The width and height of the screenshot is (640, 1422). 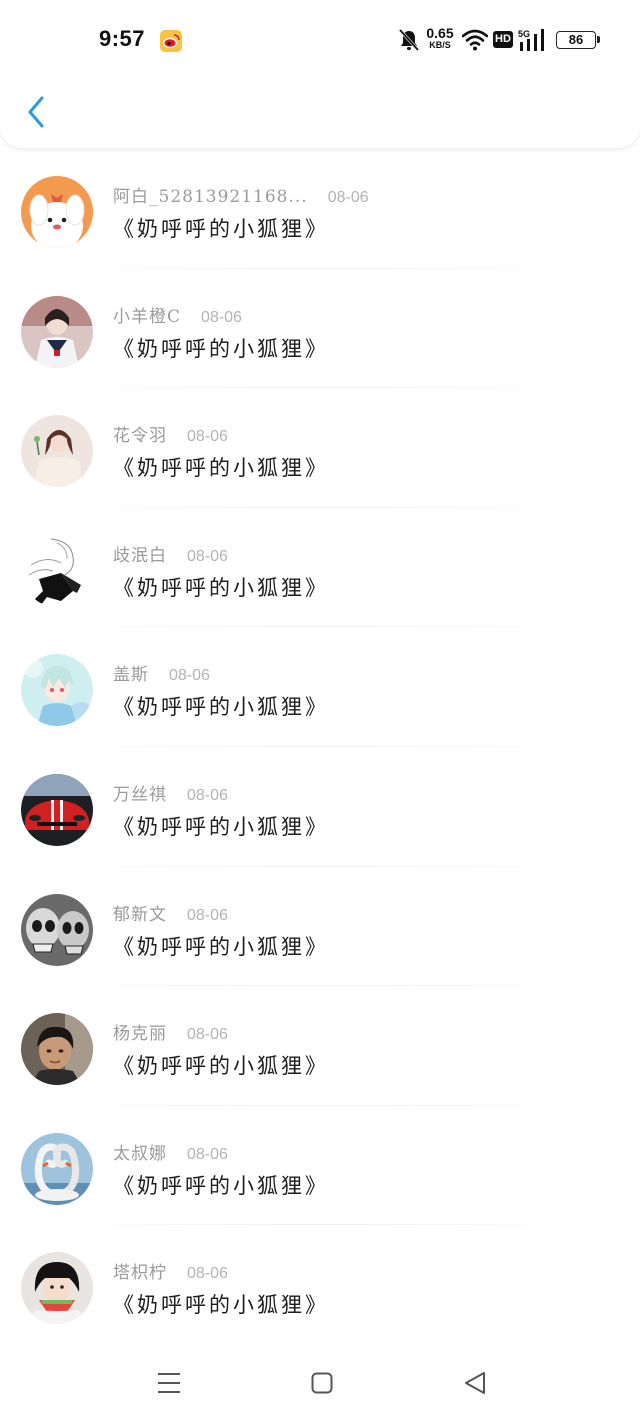 I want to click on back-triangle-icon, so click(x=475, y=1383).